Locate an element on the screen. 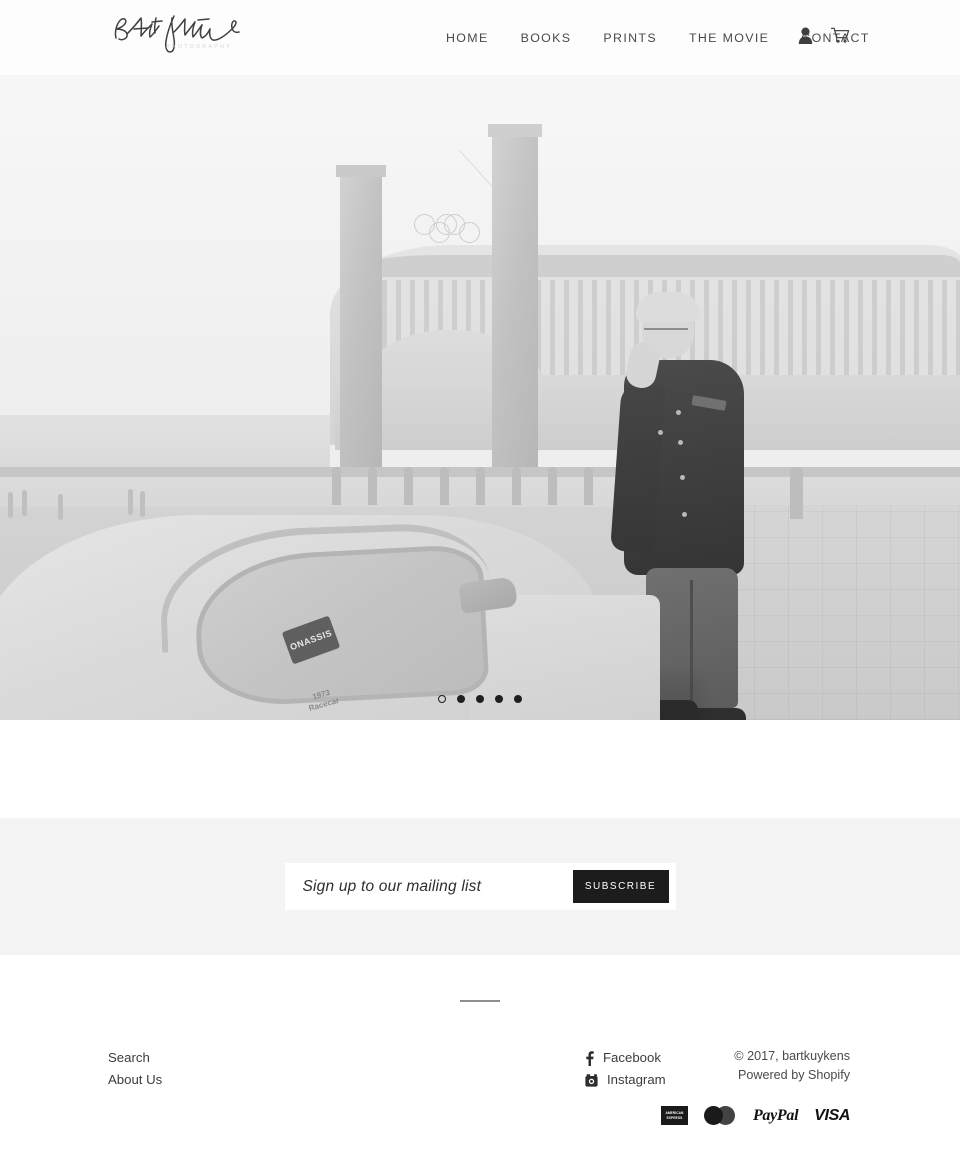  social-link-facebook: Facebook is located at coordinates (623, 1058).